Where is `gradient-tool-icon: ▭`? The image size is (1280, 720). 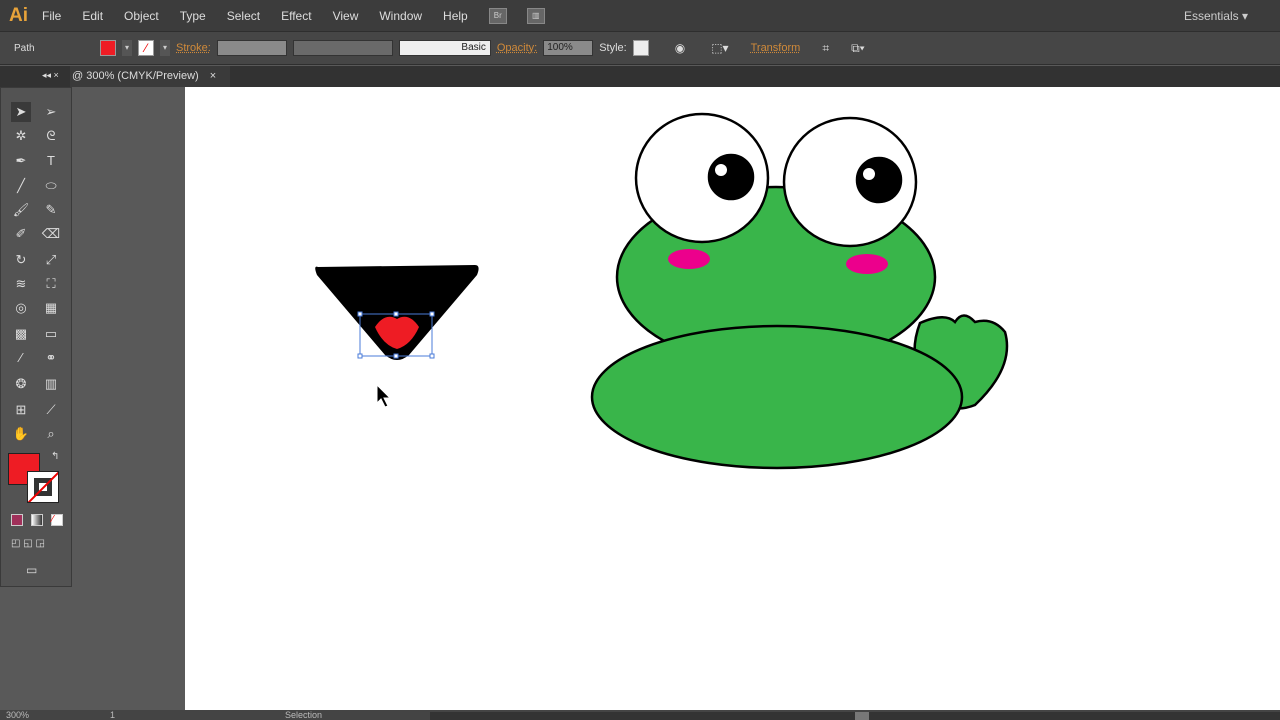 gradient-tool-icon: ▭ is located at coordinates (51, 334).